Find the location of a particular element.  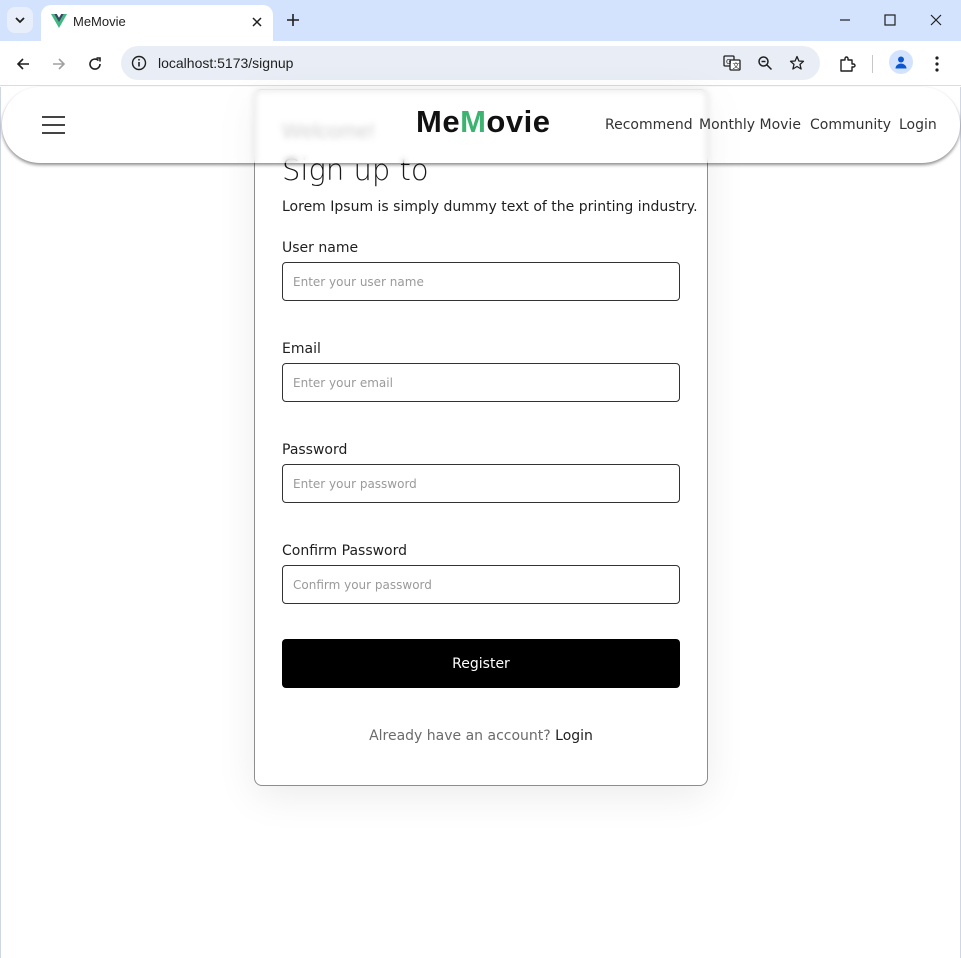

brand-logo: MeMovie is located at coordinates (483, 122).